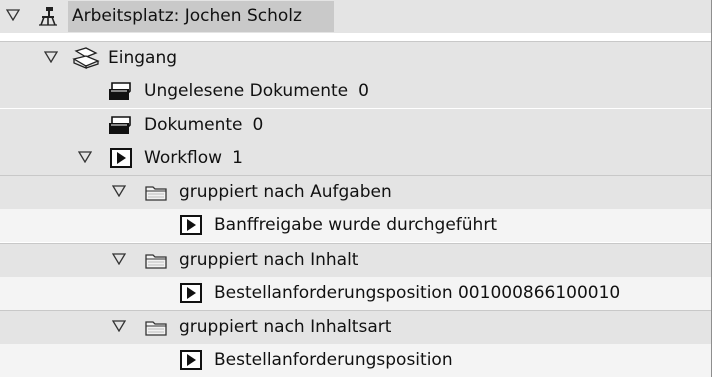 The height and width of the screenshot is (380, 720). What do you see at coordinates (285, 192) in the screenshot?
I see `group-tasks-label: gruppiert nach Aufgaben` at bounding box center [285, 192].